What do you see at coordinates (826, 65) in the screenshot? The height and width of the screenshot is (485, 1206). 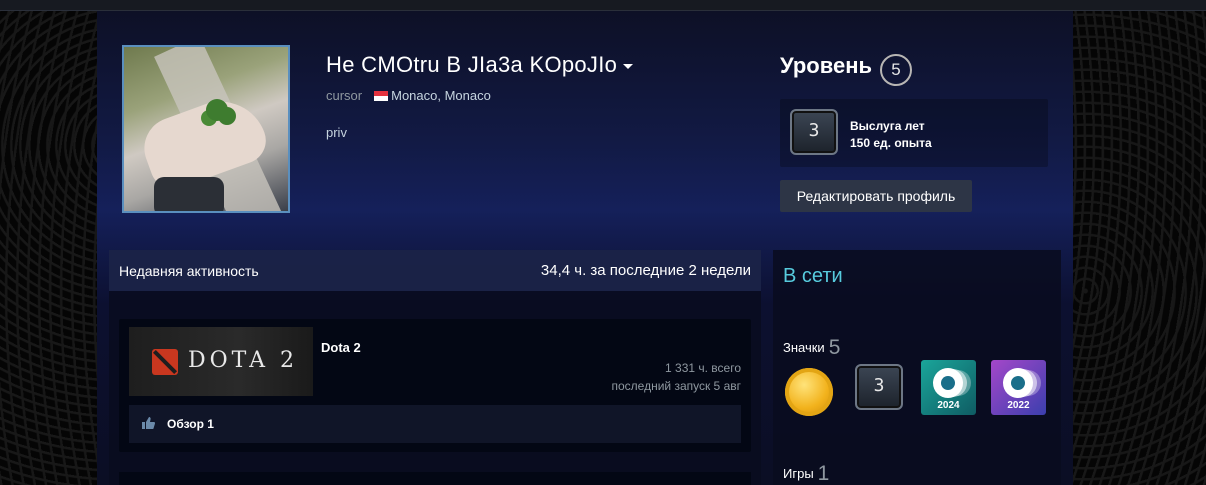 I see `level-label: Уровень` at bounding box center [826, 65].